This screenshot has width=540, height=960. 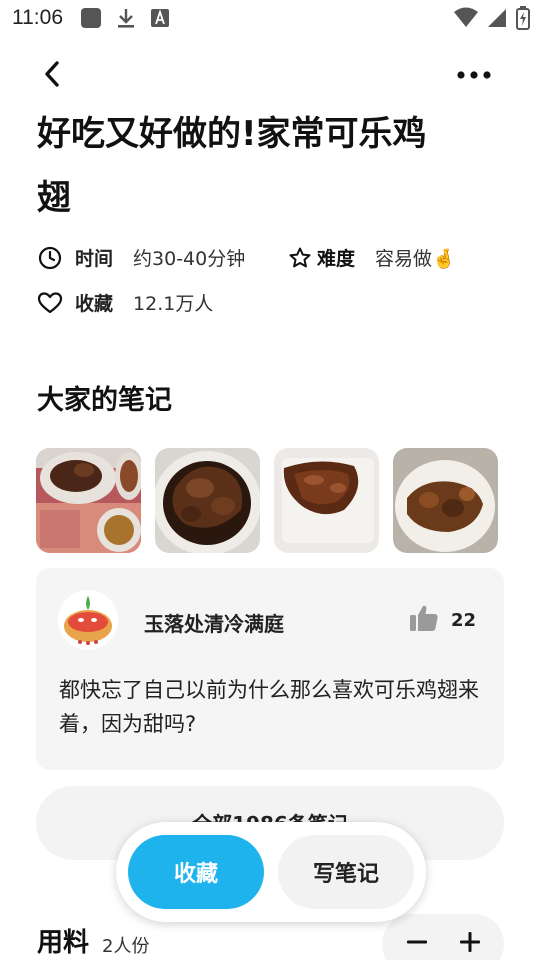 What do you see at coordinates (463, 620) in the screenshot?
I see `like-count: 22` at bounding box center [463, 620].